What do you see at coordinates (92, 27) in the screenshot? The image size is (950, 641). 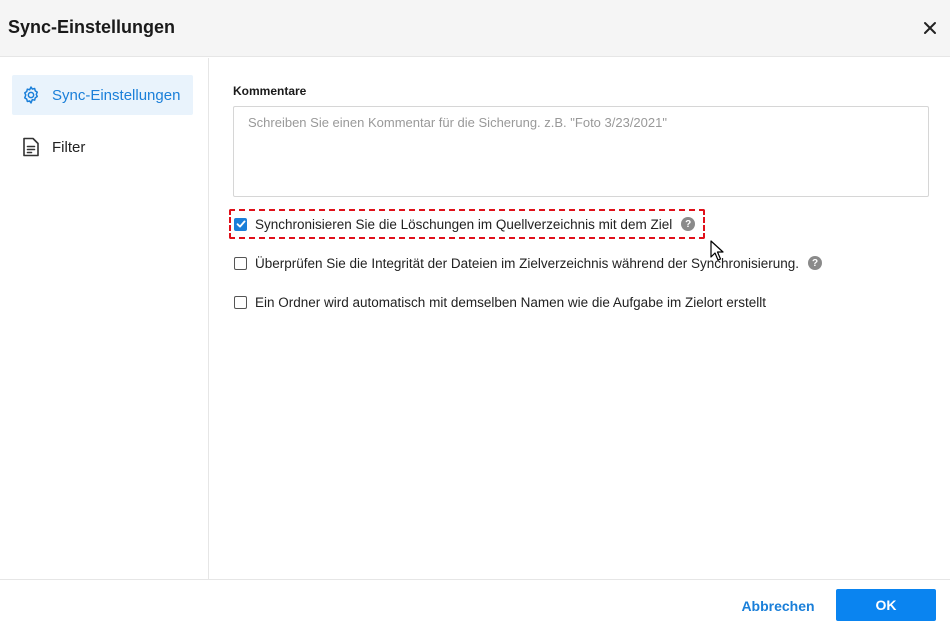 I see `dialog-title: Sync-Einstellungen` at bounding box center [92, 27].